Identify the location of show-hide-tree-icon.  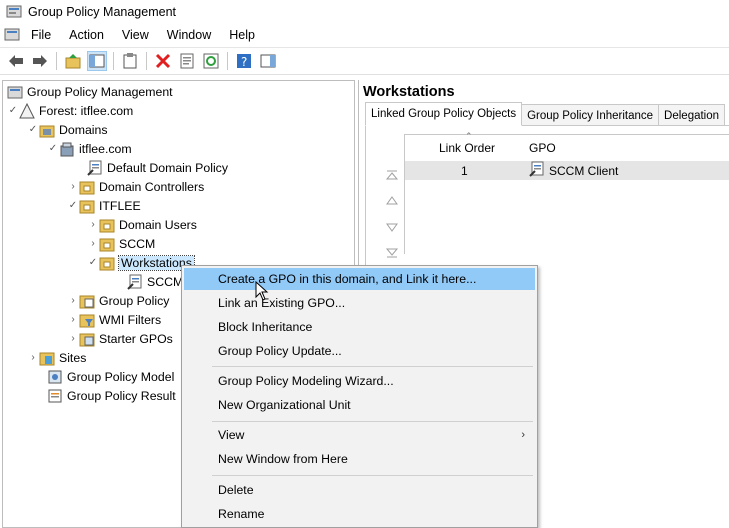
(97, 61).